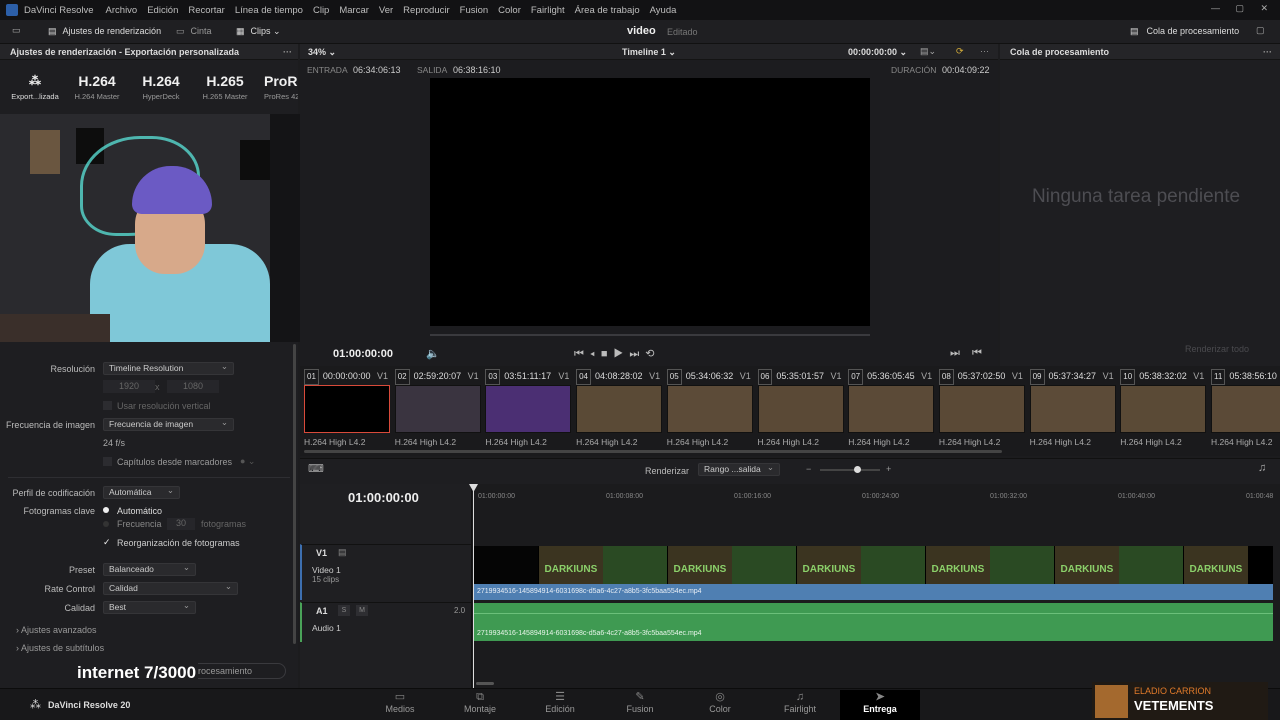 The image size is (1280, 720). Describe the element at coordinates (60, 648) in the screenshot. I see `subtitles-settings-toggle: › Ajustes de subtítulos` at that location.